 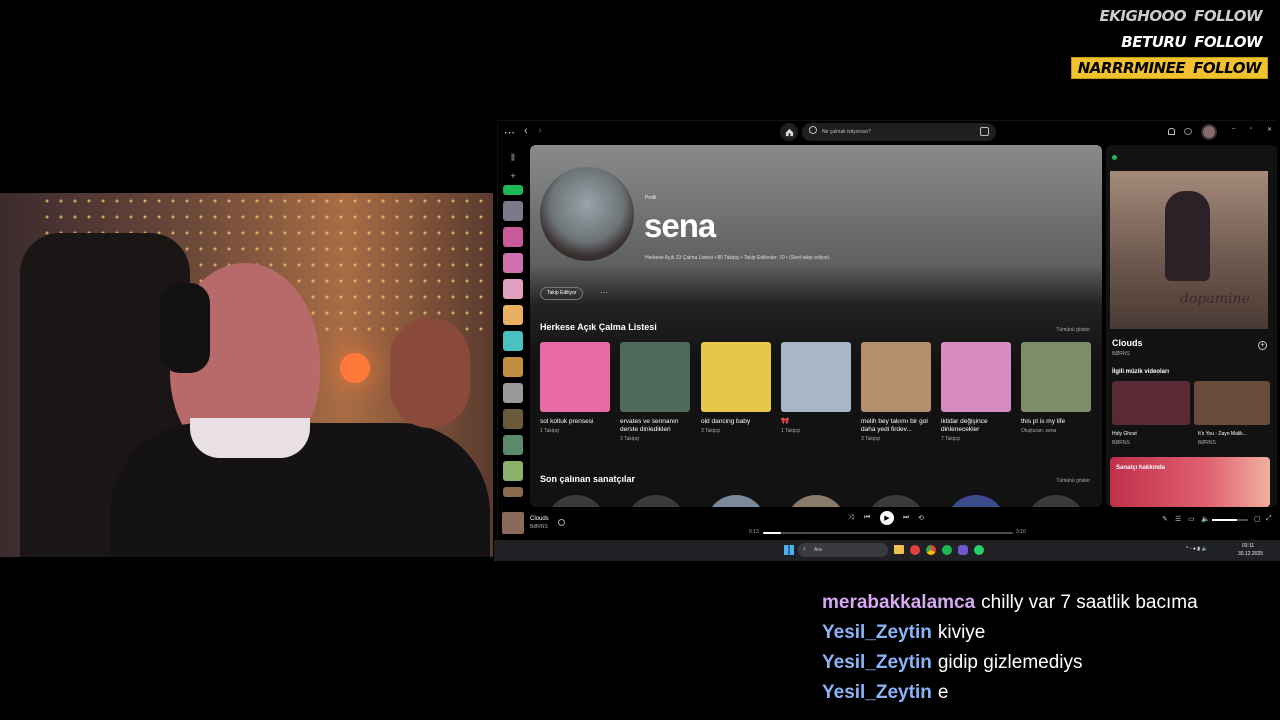 I want to click on volume-slider, so click(x=1230, y=520).